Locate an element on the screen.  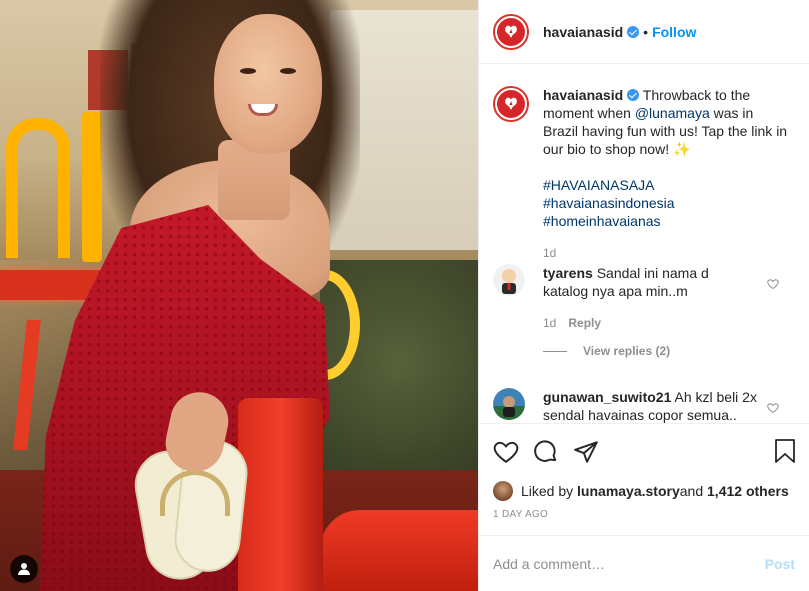
user-tag-icon is located at coordinates (24, 569).